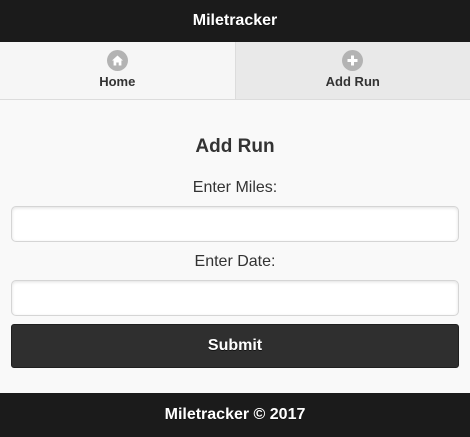  I want to click on miles-label: Enter Miles:, so click(235, 187).